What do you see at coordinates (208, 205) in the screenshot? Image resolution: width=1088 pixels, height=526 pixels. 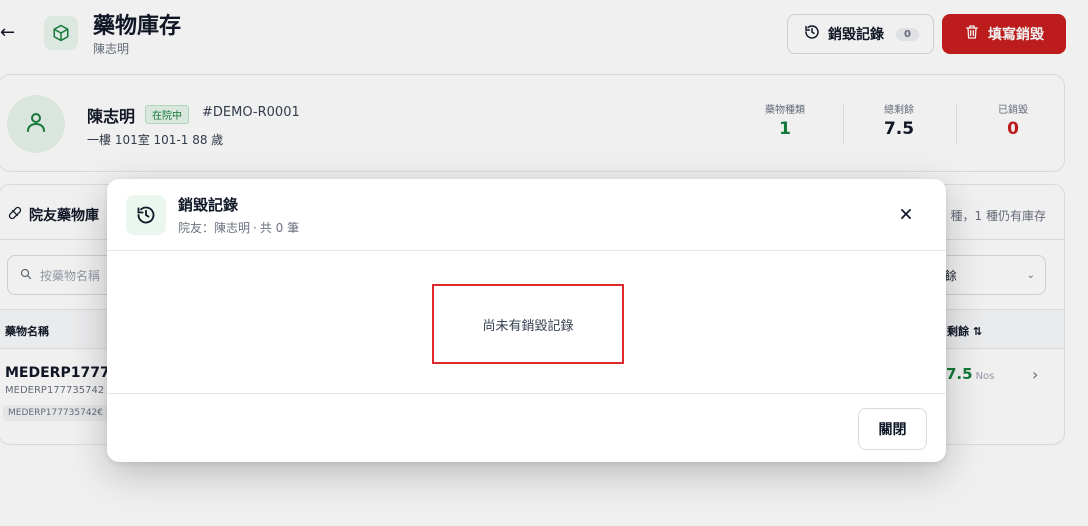 I see `modal-title: 銷毀記錄` at bounding box center [208, 205].